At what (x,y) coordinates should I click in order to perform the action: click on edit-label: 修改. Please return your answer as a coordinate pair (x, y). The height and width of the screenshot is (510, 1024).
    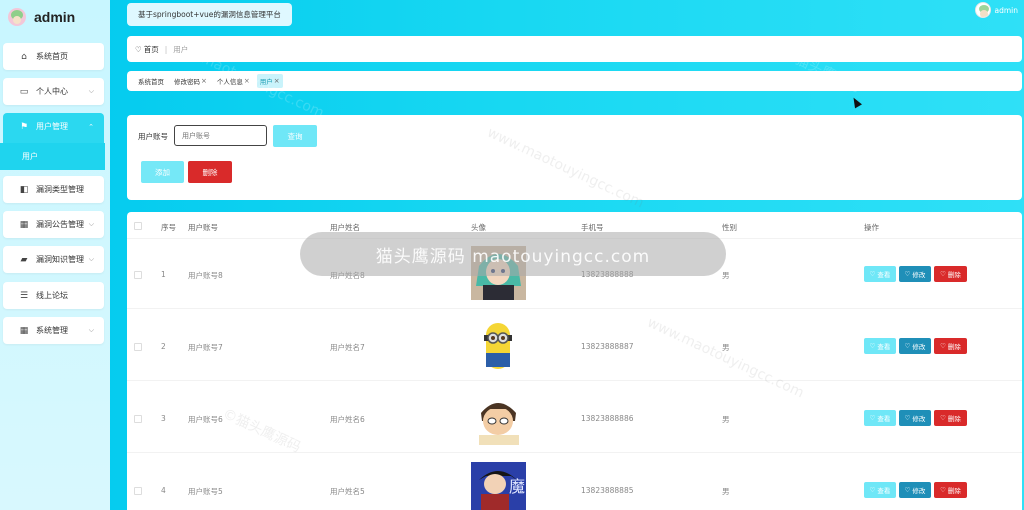
    Looking at the image, I should click on (919, 491).